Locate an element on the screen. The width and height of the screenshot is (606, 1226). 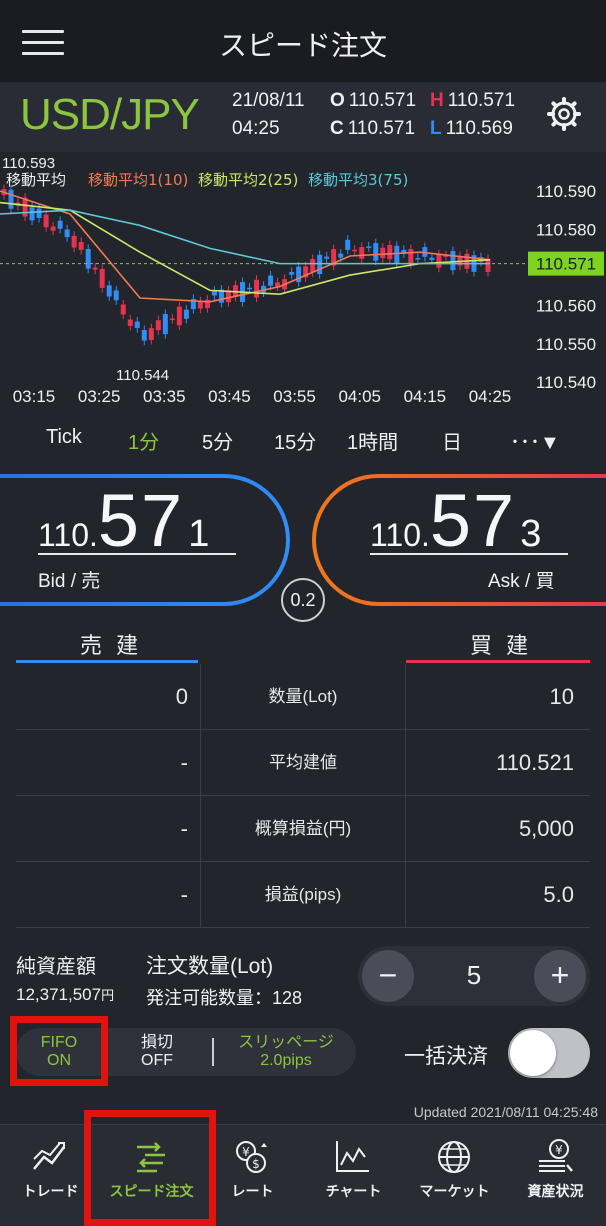
chart-legend-item: 移動平均 is located at coordinates (36, 180).